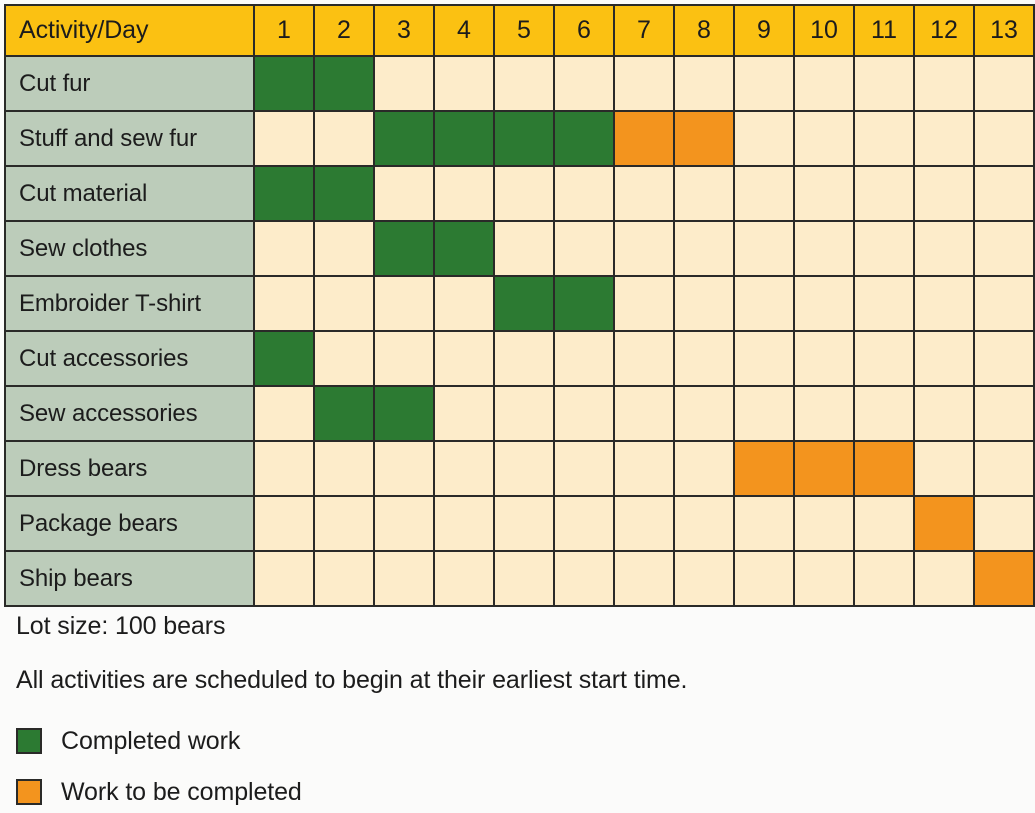  I want to click on table-row: Cut fur, so click(519, 83).